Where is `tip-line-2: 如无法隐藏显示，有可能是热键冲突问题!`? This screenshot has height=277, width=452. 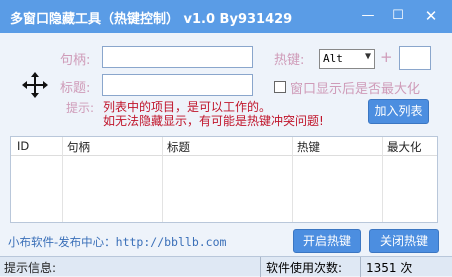
tip-line-2: 如无法隐藏显示，有可能是热键冲突问题! is located at coordinates (213, 121).